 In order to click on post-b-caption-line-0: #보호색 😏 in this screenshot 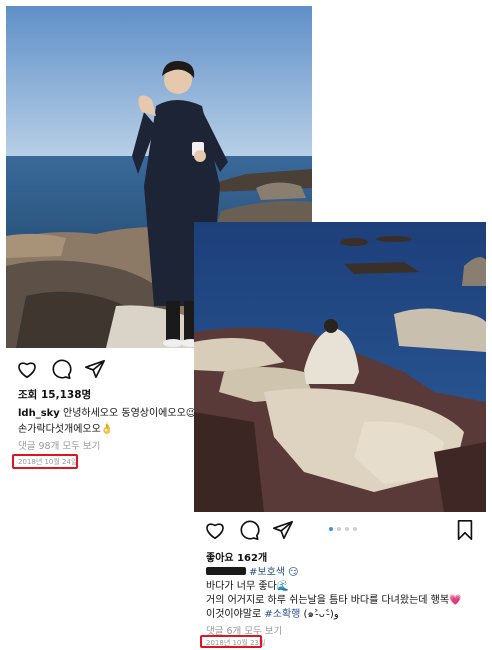, I will do `click(252, 570)`.